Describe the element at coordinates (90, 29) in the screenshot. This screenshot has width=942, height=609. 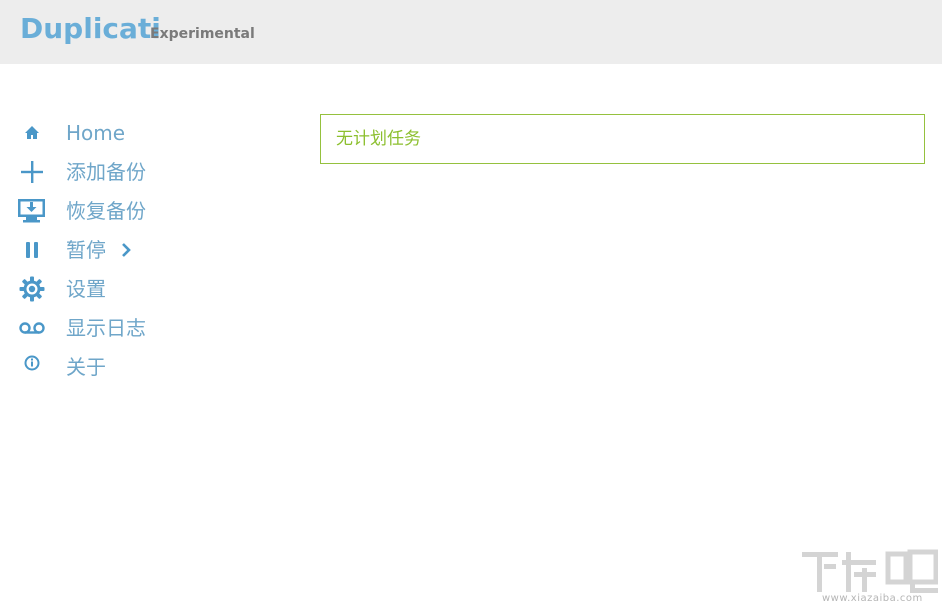
I see `brand-logo-text: Duplicati` at that location.